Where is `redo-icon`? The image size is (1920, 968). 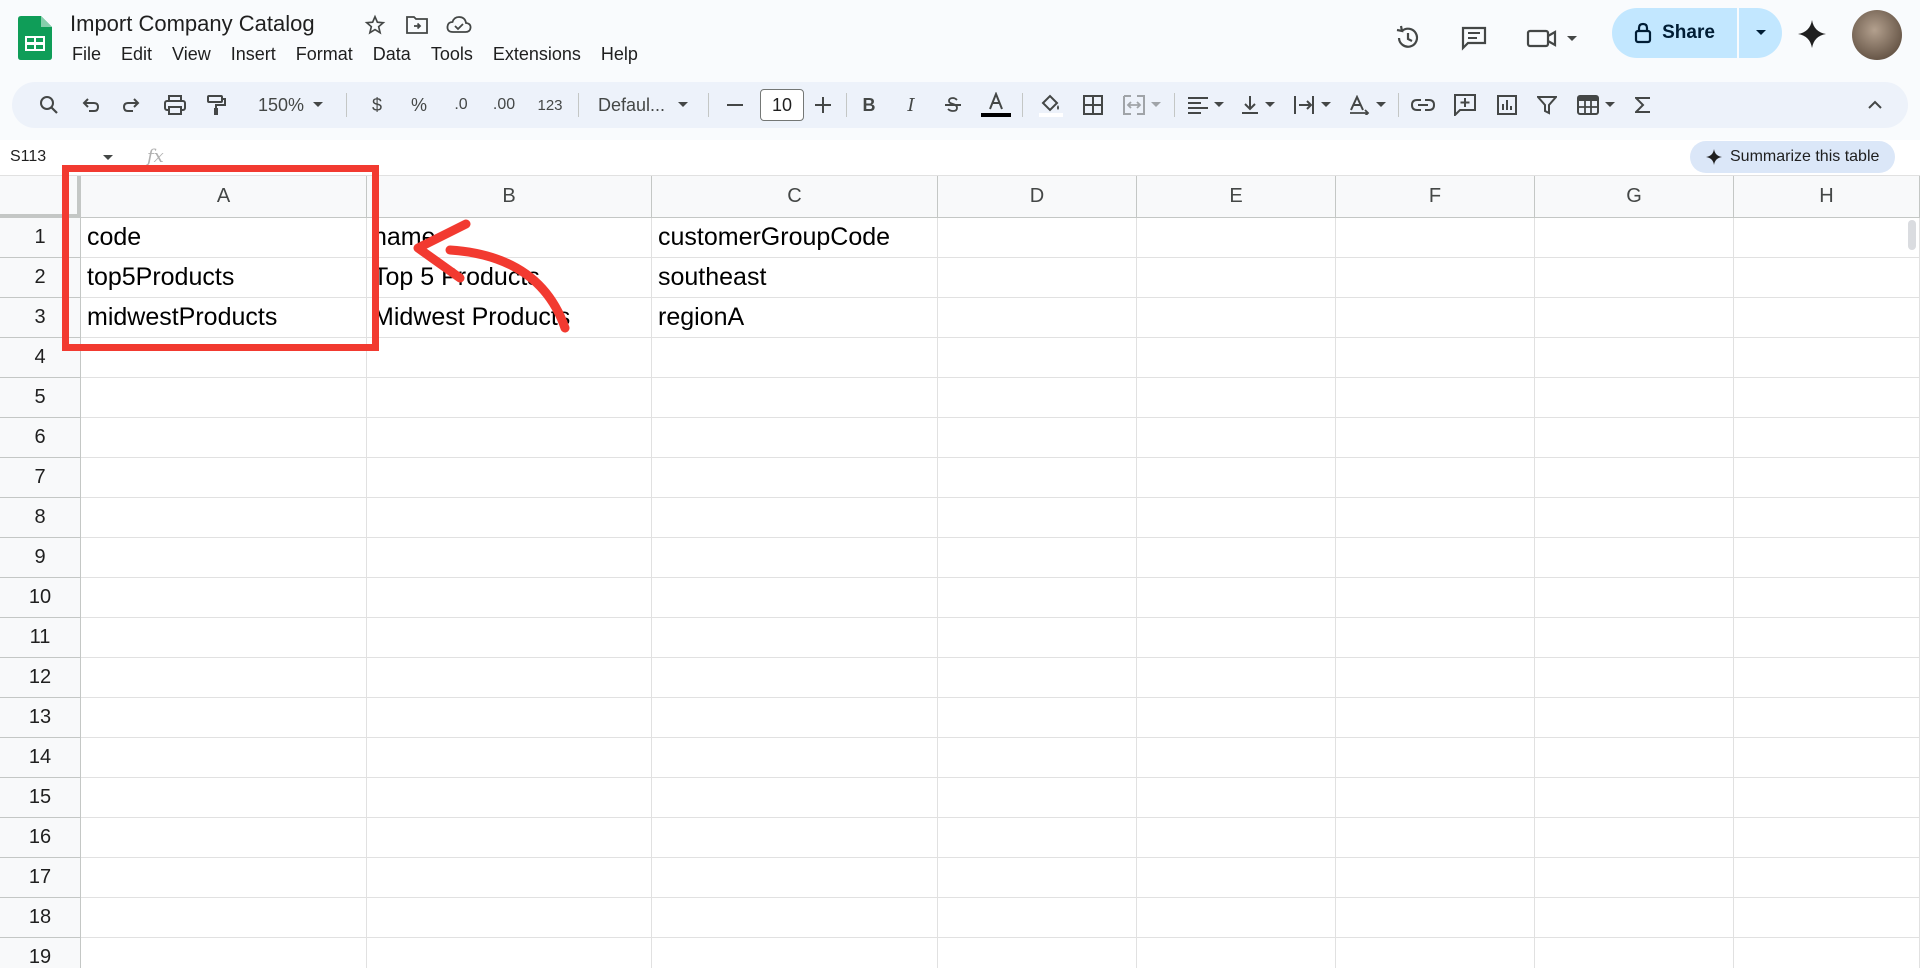 redo-icon is located at coordinates (132, 105).